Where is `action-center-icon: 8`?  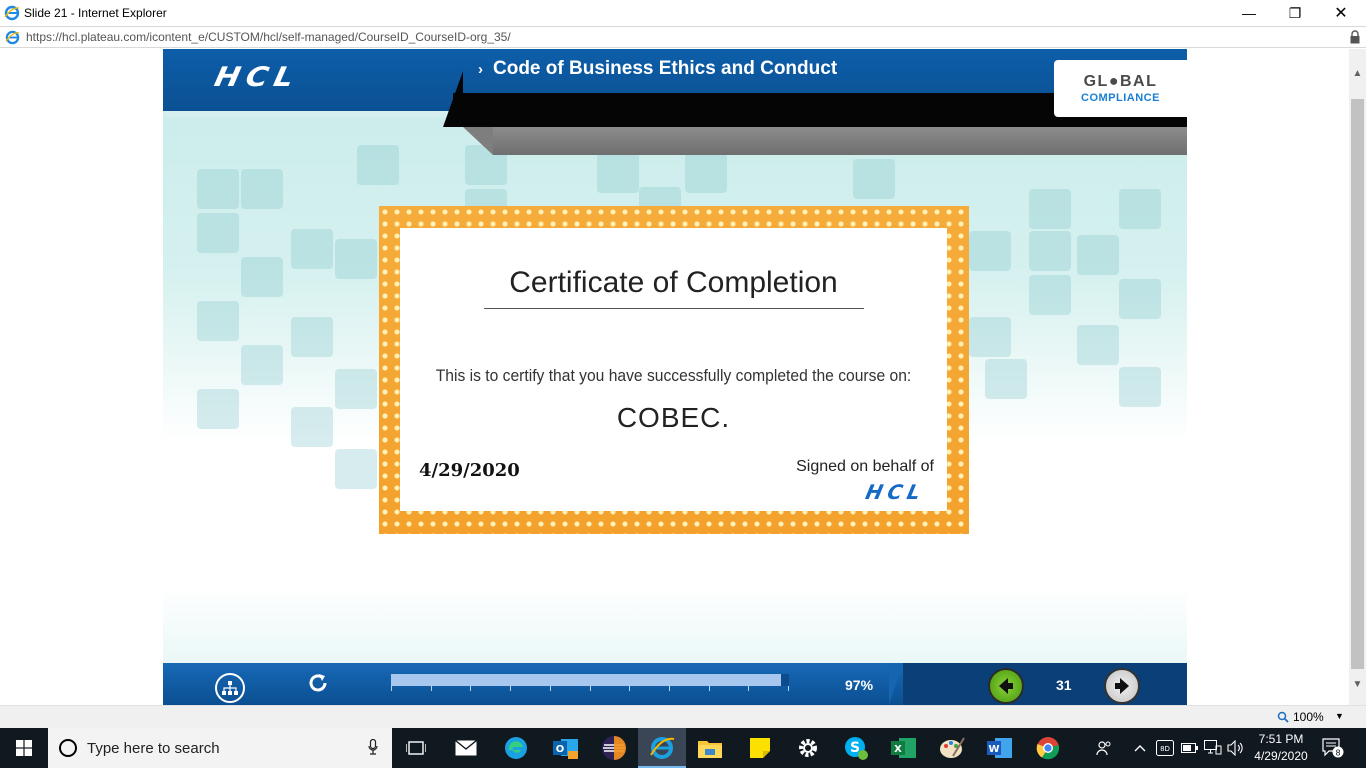
action-center-icon: 8 is located at coordinates (1333, 748).